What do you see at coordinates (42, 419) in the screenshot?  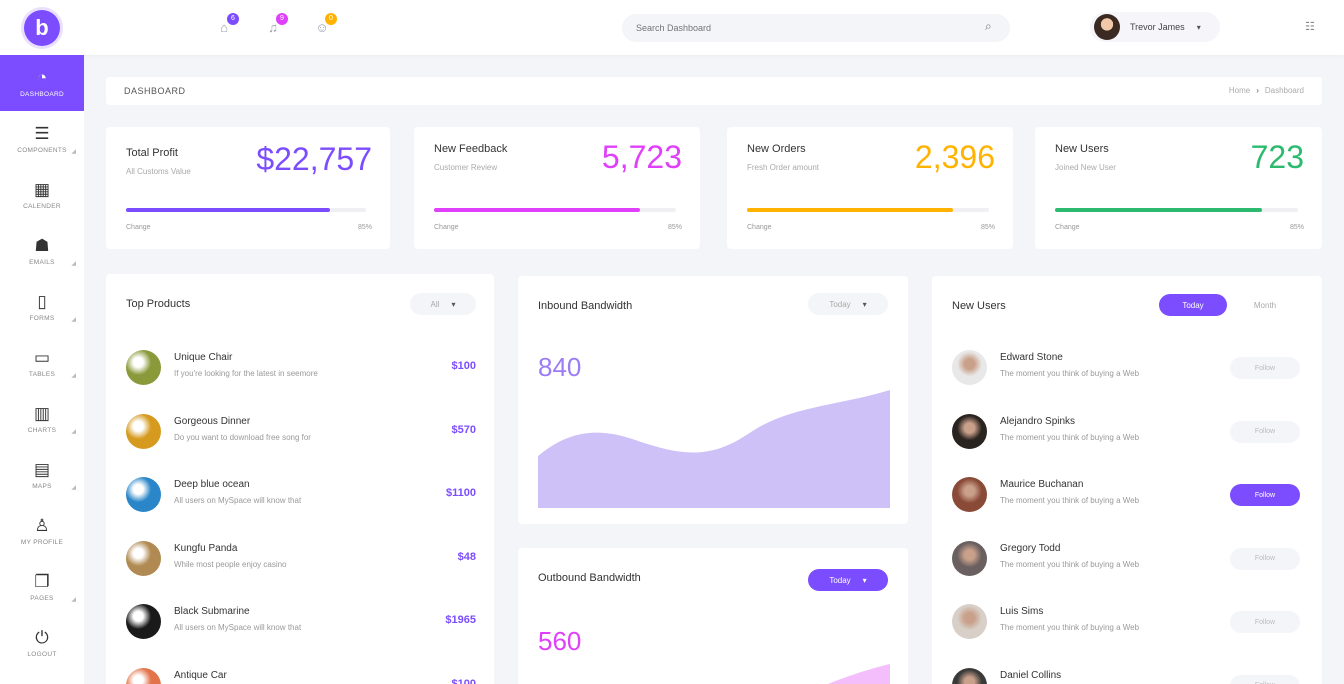 I see `sidebar-item-charts: ▥ CHARTS ◢` at bounding box center [42, 419].